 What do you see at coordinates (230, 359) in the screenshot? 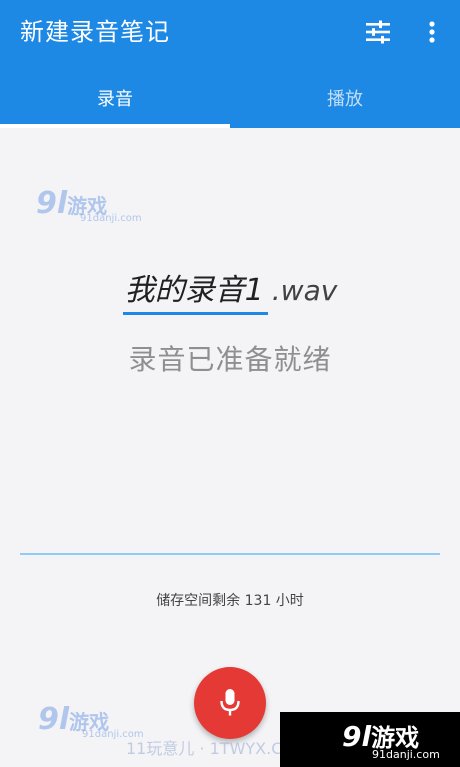
I see `recording-status: 录音已准备就绪` at bounding box center [230, 359].